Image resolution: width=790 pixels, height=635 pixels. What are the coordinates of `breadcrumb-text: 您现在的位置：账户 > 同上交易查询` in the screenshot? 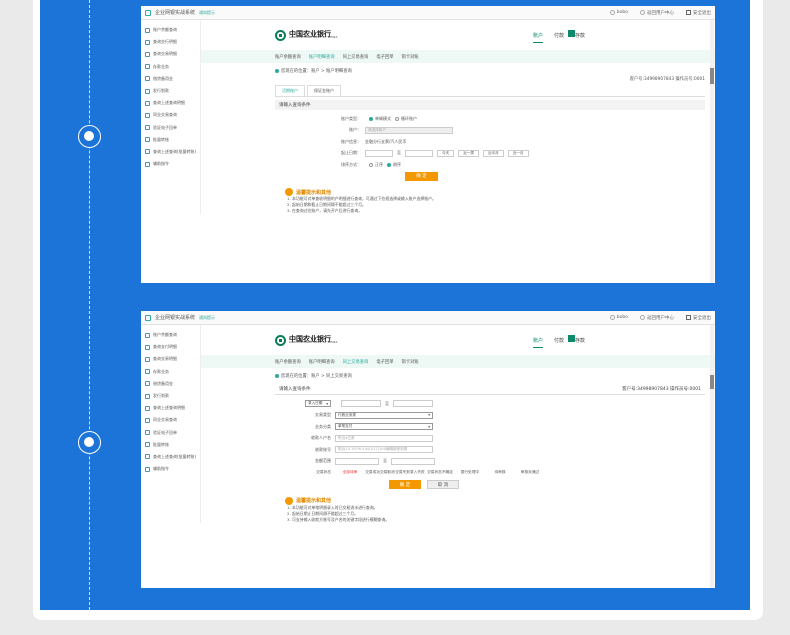 It's located at (316, 376).